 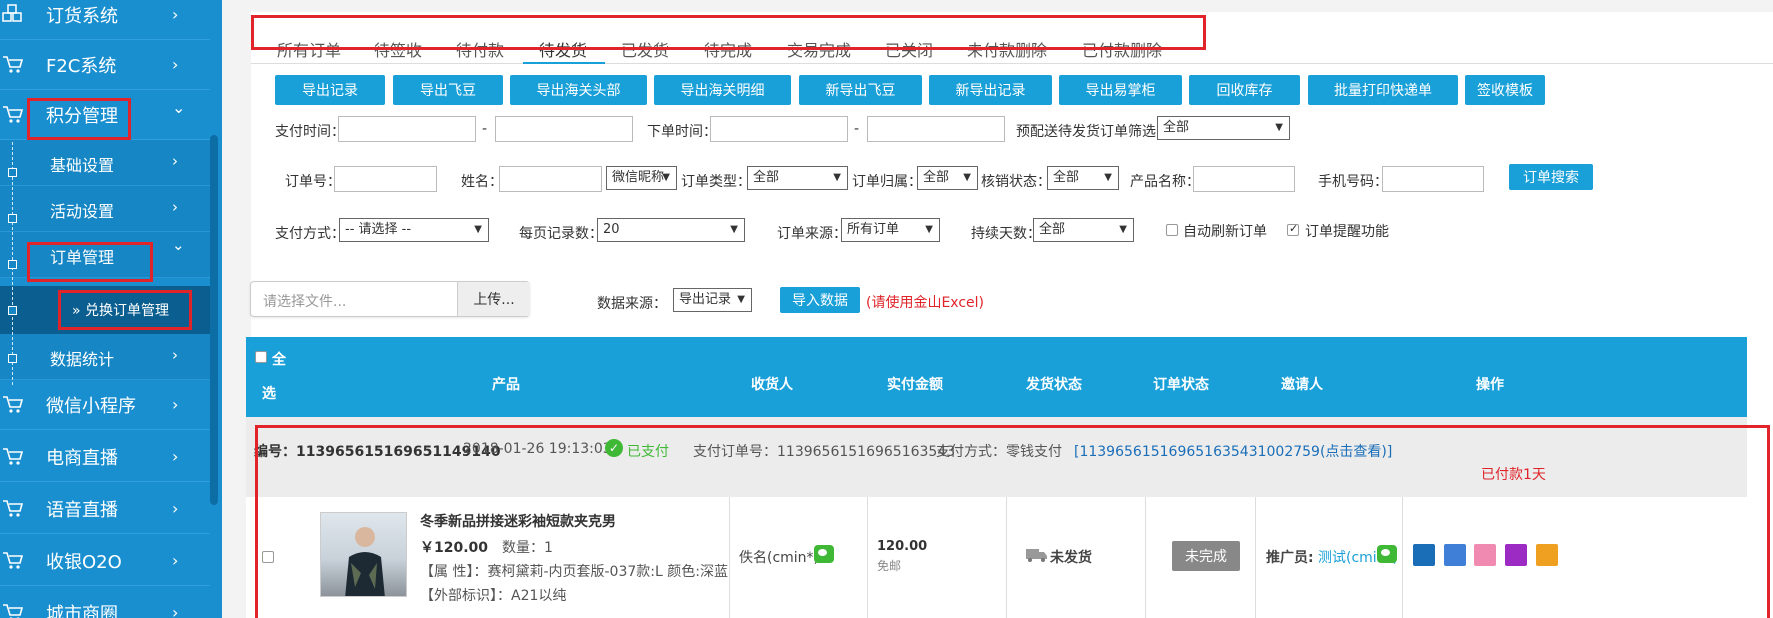 I want to click on order-type-select: 全部 ▼, so click(x=797, y=178).